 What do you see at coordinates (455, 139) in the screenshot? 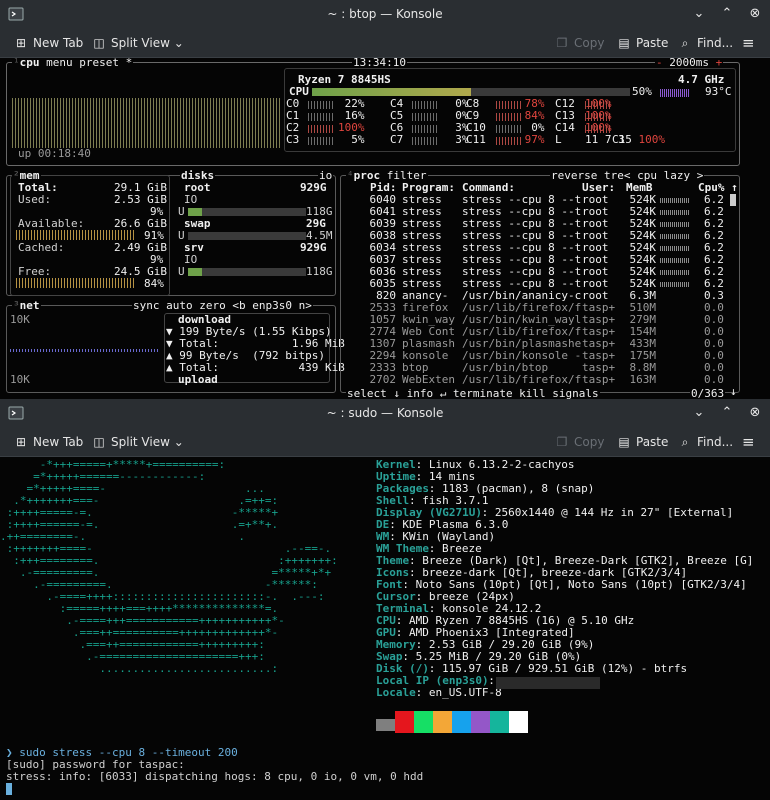
I see `core-c7-value: 3%` at bounding box center [455, 139].